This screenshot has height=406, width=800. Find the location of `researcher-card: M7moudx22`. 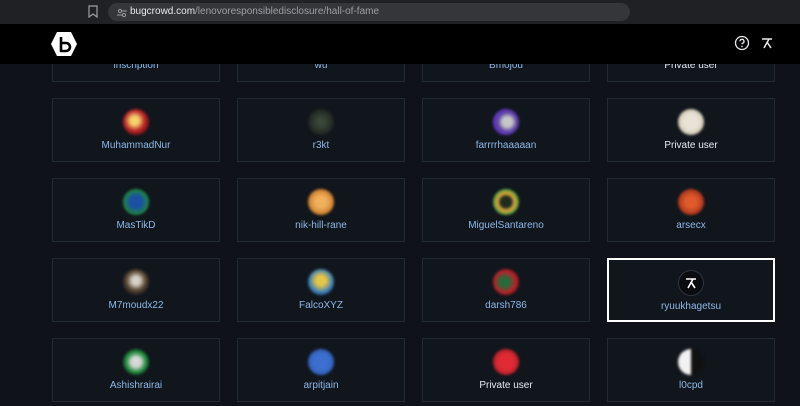

researcher-card: M7moudx22 is located at coordinates (136, 290).